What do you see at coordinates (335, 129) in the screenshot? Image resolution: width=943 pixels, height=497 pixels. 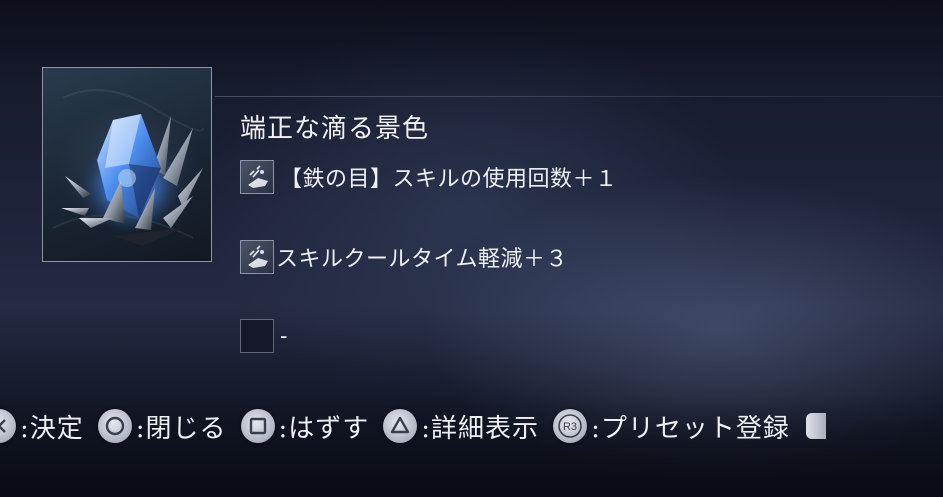 I see `item-name: 端正な滴る景色` at bounding box center [335, 129].